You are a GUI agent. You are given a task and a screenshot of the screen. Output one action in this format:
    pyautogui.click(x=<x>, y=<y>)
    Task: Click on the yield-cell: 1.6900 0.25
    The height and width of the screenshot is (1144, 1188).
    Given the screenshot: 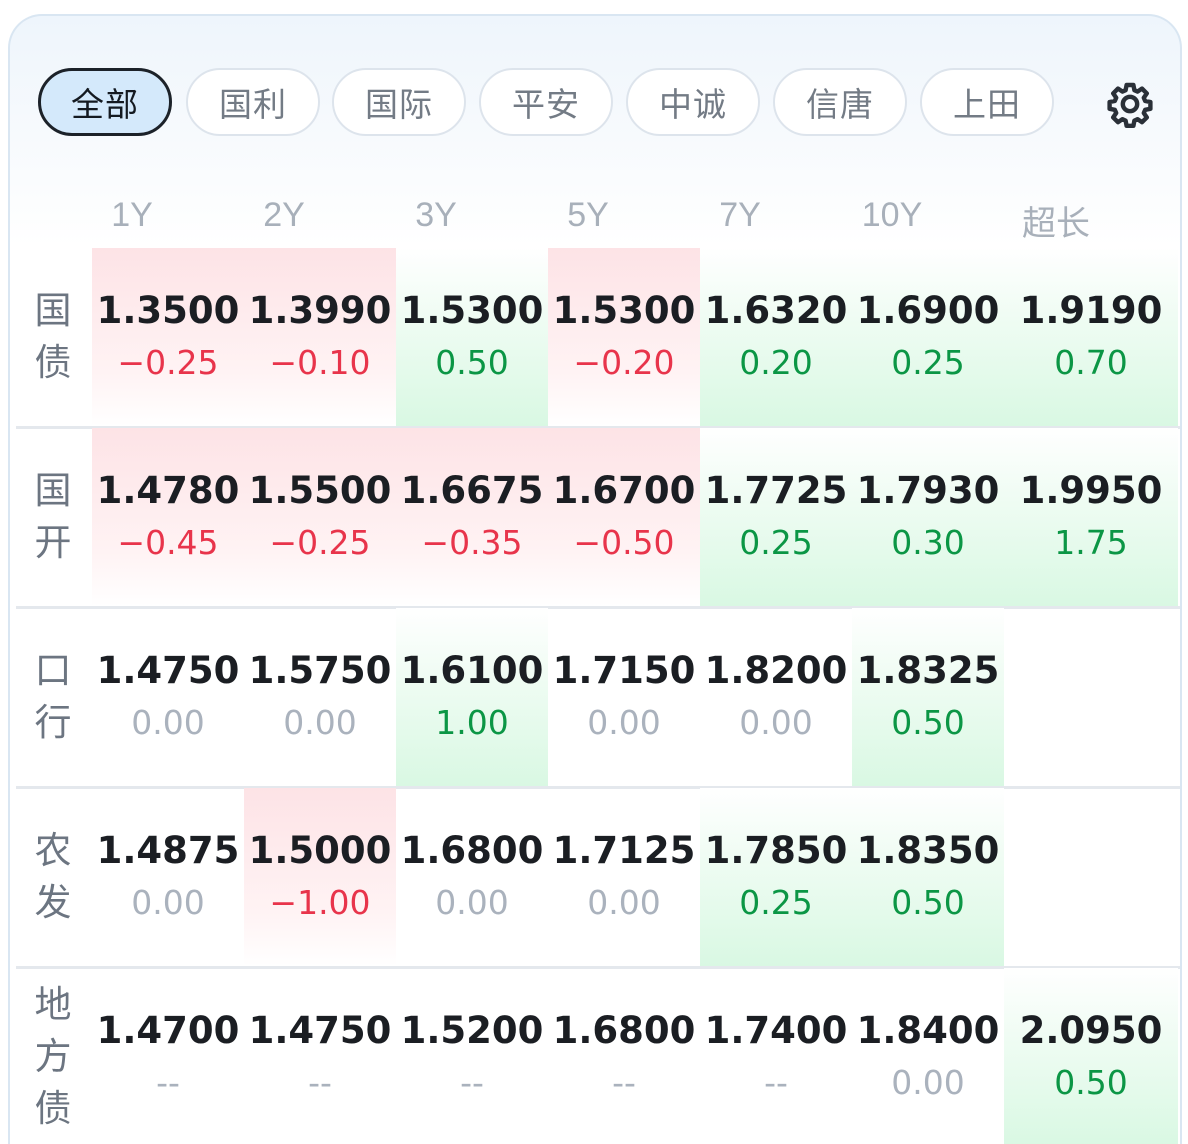 What is the action you would take?
    pyautogui.click(x=928, y=337)
    